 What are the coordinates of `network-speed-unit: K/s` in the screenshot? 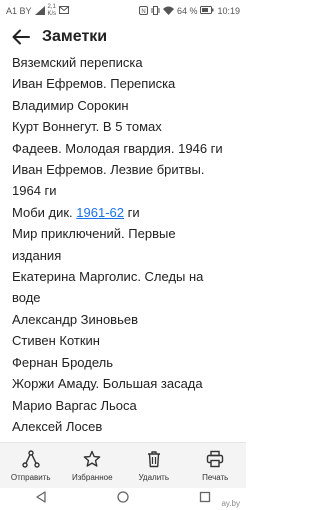 It's located at (52, 14).